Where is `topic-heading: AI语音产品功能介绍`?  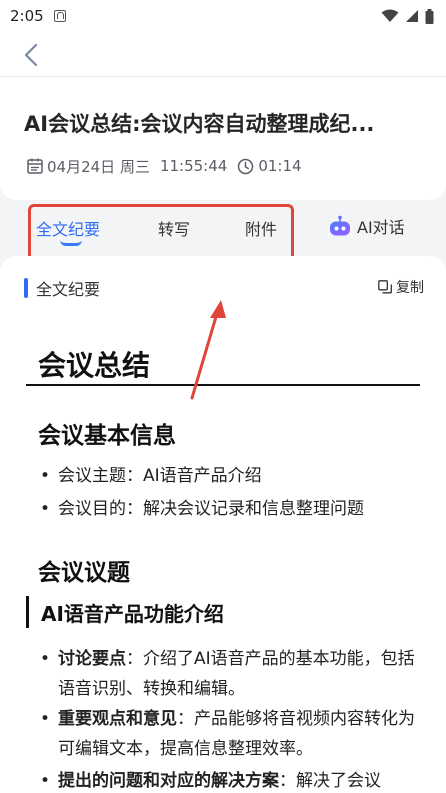 topic-heading: AI语音产品功能介绍 is located at coordinates (125, 612).